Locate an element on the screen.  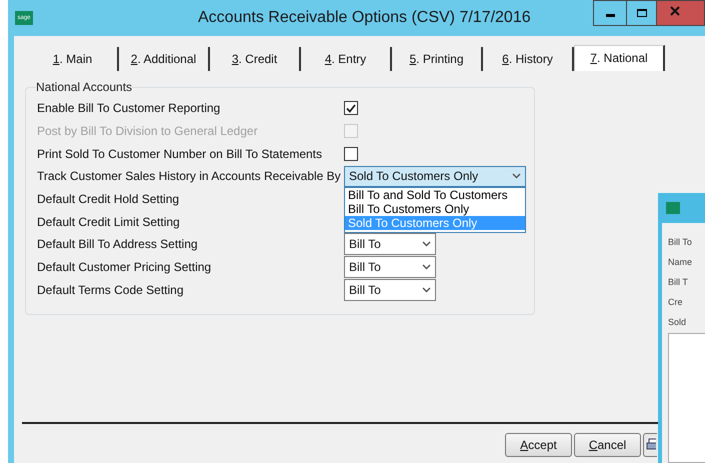
setting-label: Default Terms Code Setting is located at coordinates (111, 290).